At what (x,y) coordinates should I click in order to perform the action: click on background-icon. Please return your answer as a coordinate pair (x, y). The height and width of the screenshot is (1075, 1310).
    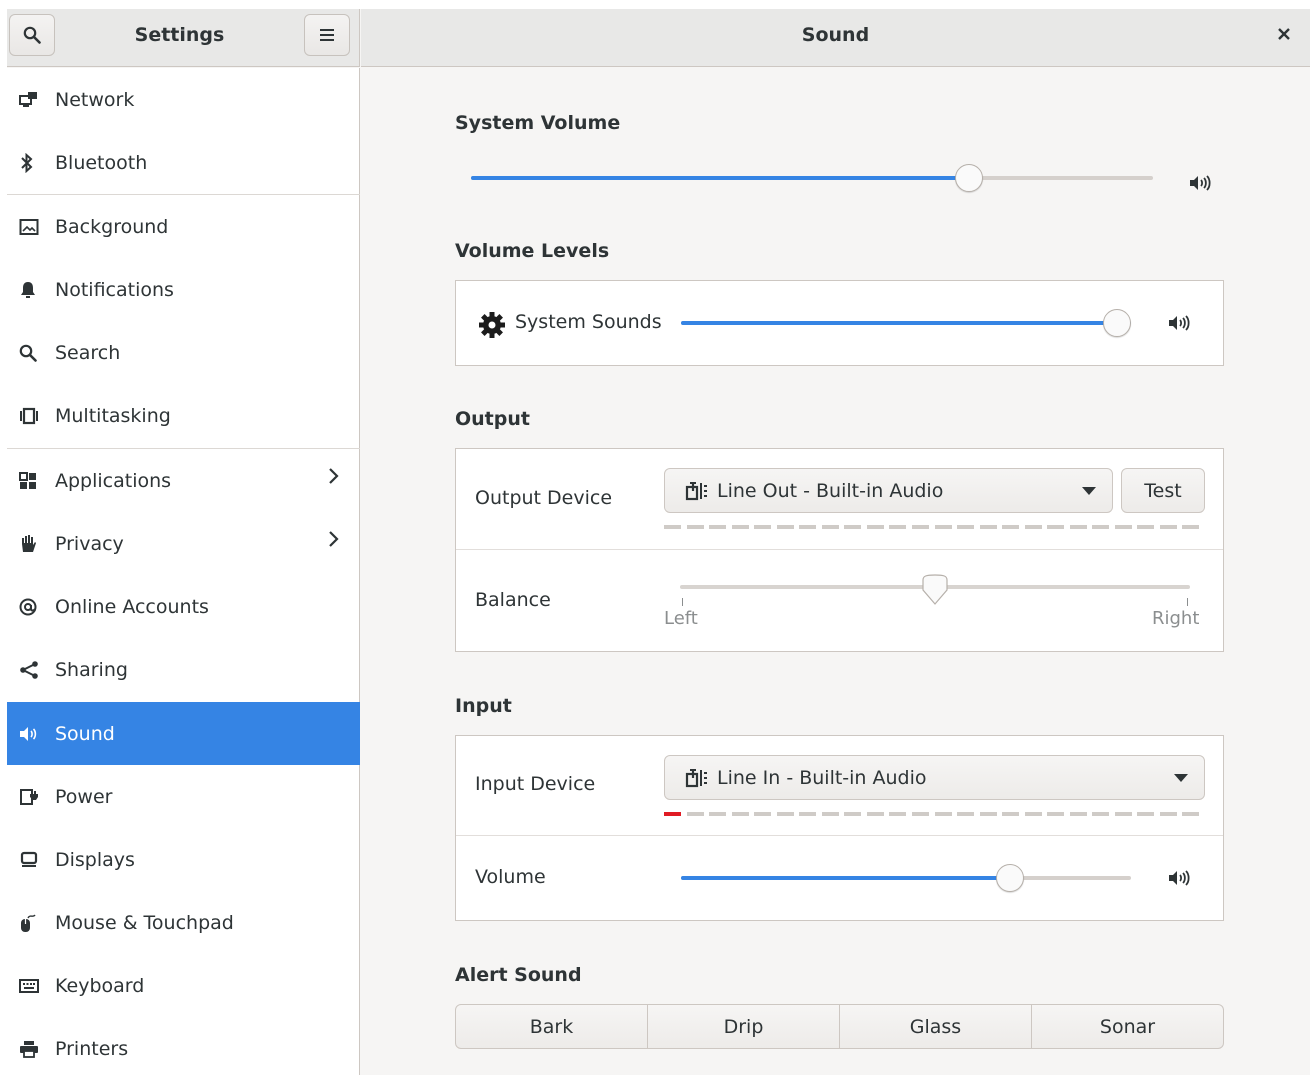
    Looking at the image, I should click on (31, 227).